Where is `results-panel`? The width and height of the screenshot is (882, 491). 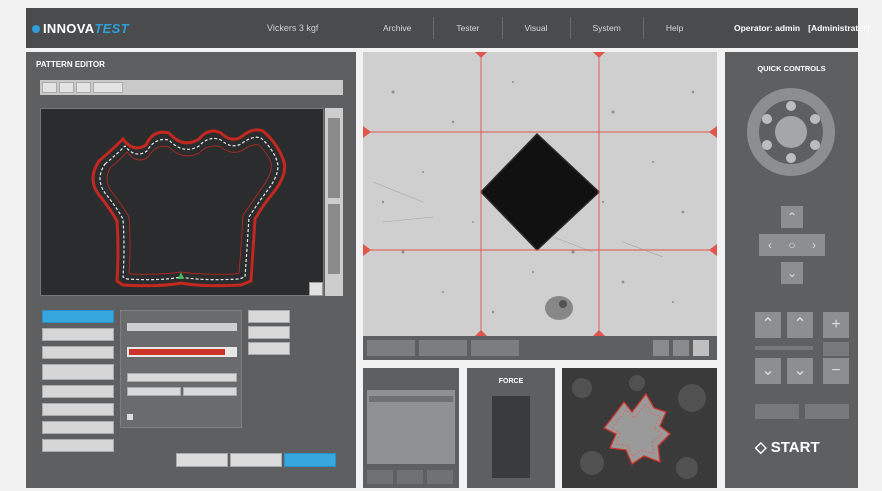 results-panel is located at coordinates (411, 428).